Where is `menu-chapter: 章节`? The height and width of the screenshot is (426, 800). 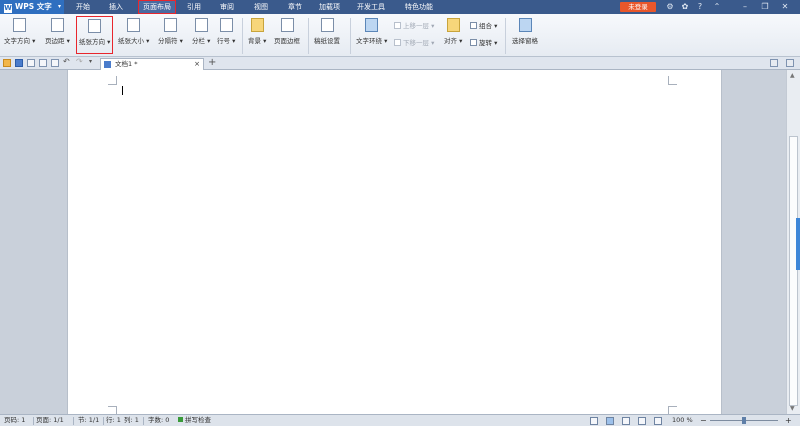
menu-chapter: 章节 is located at coordinates (295, 7).